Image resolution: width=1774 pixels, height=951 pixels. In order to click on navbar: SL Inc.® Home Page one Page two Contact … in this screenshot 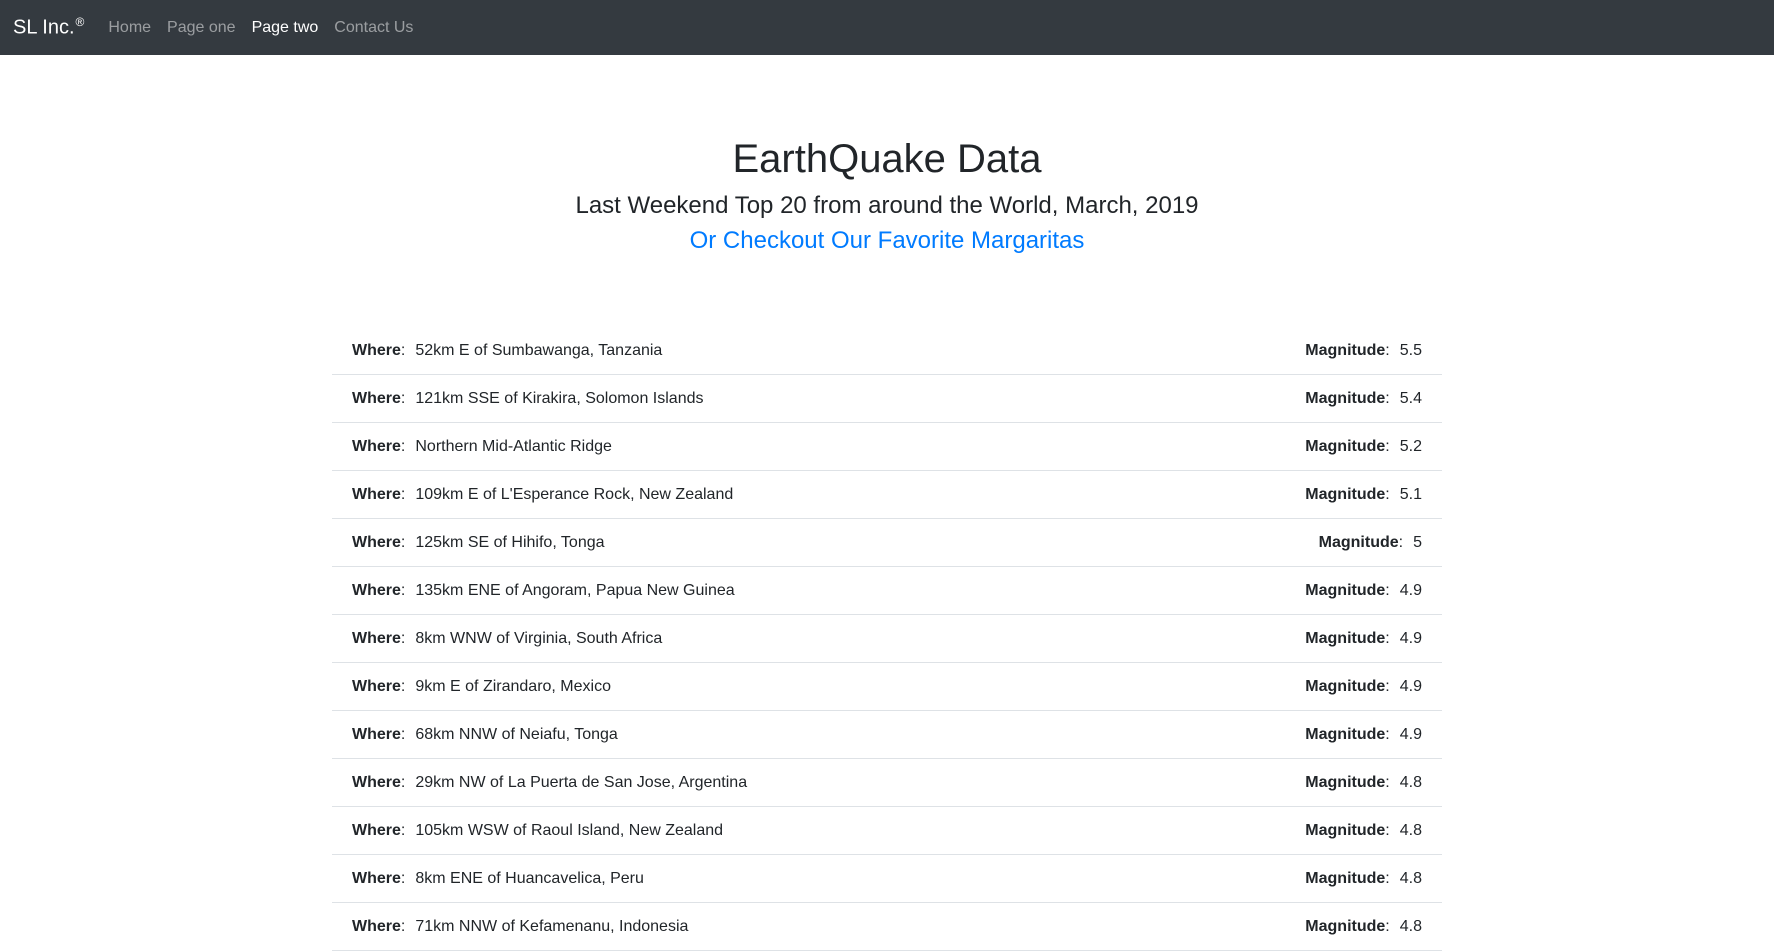, I will do `click(887, 27)`.